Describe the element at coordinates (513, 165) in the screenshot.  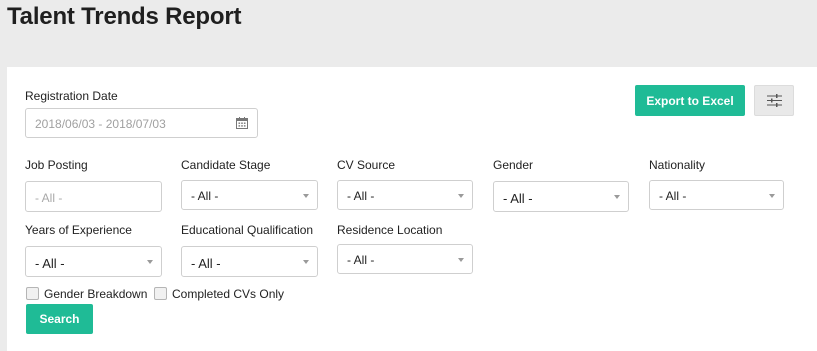
I see `gender-label: Gender` at that location.